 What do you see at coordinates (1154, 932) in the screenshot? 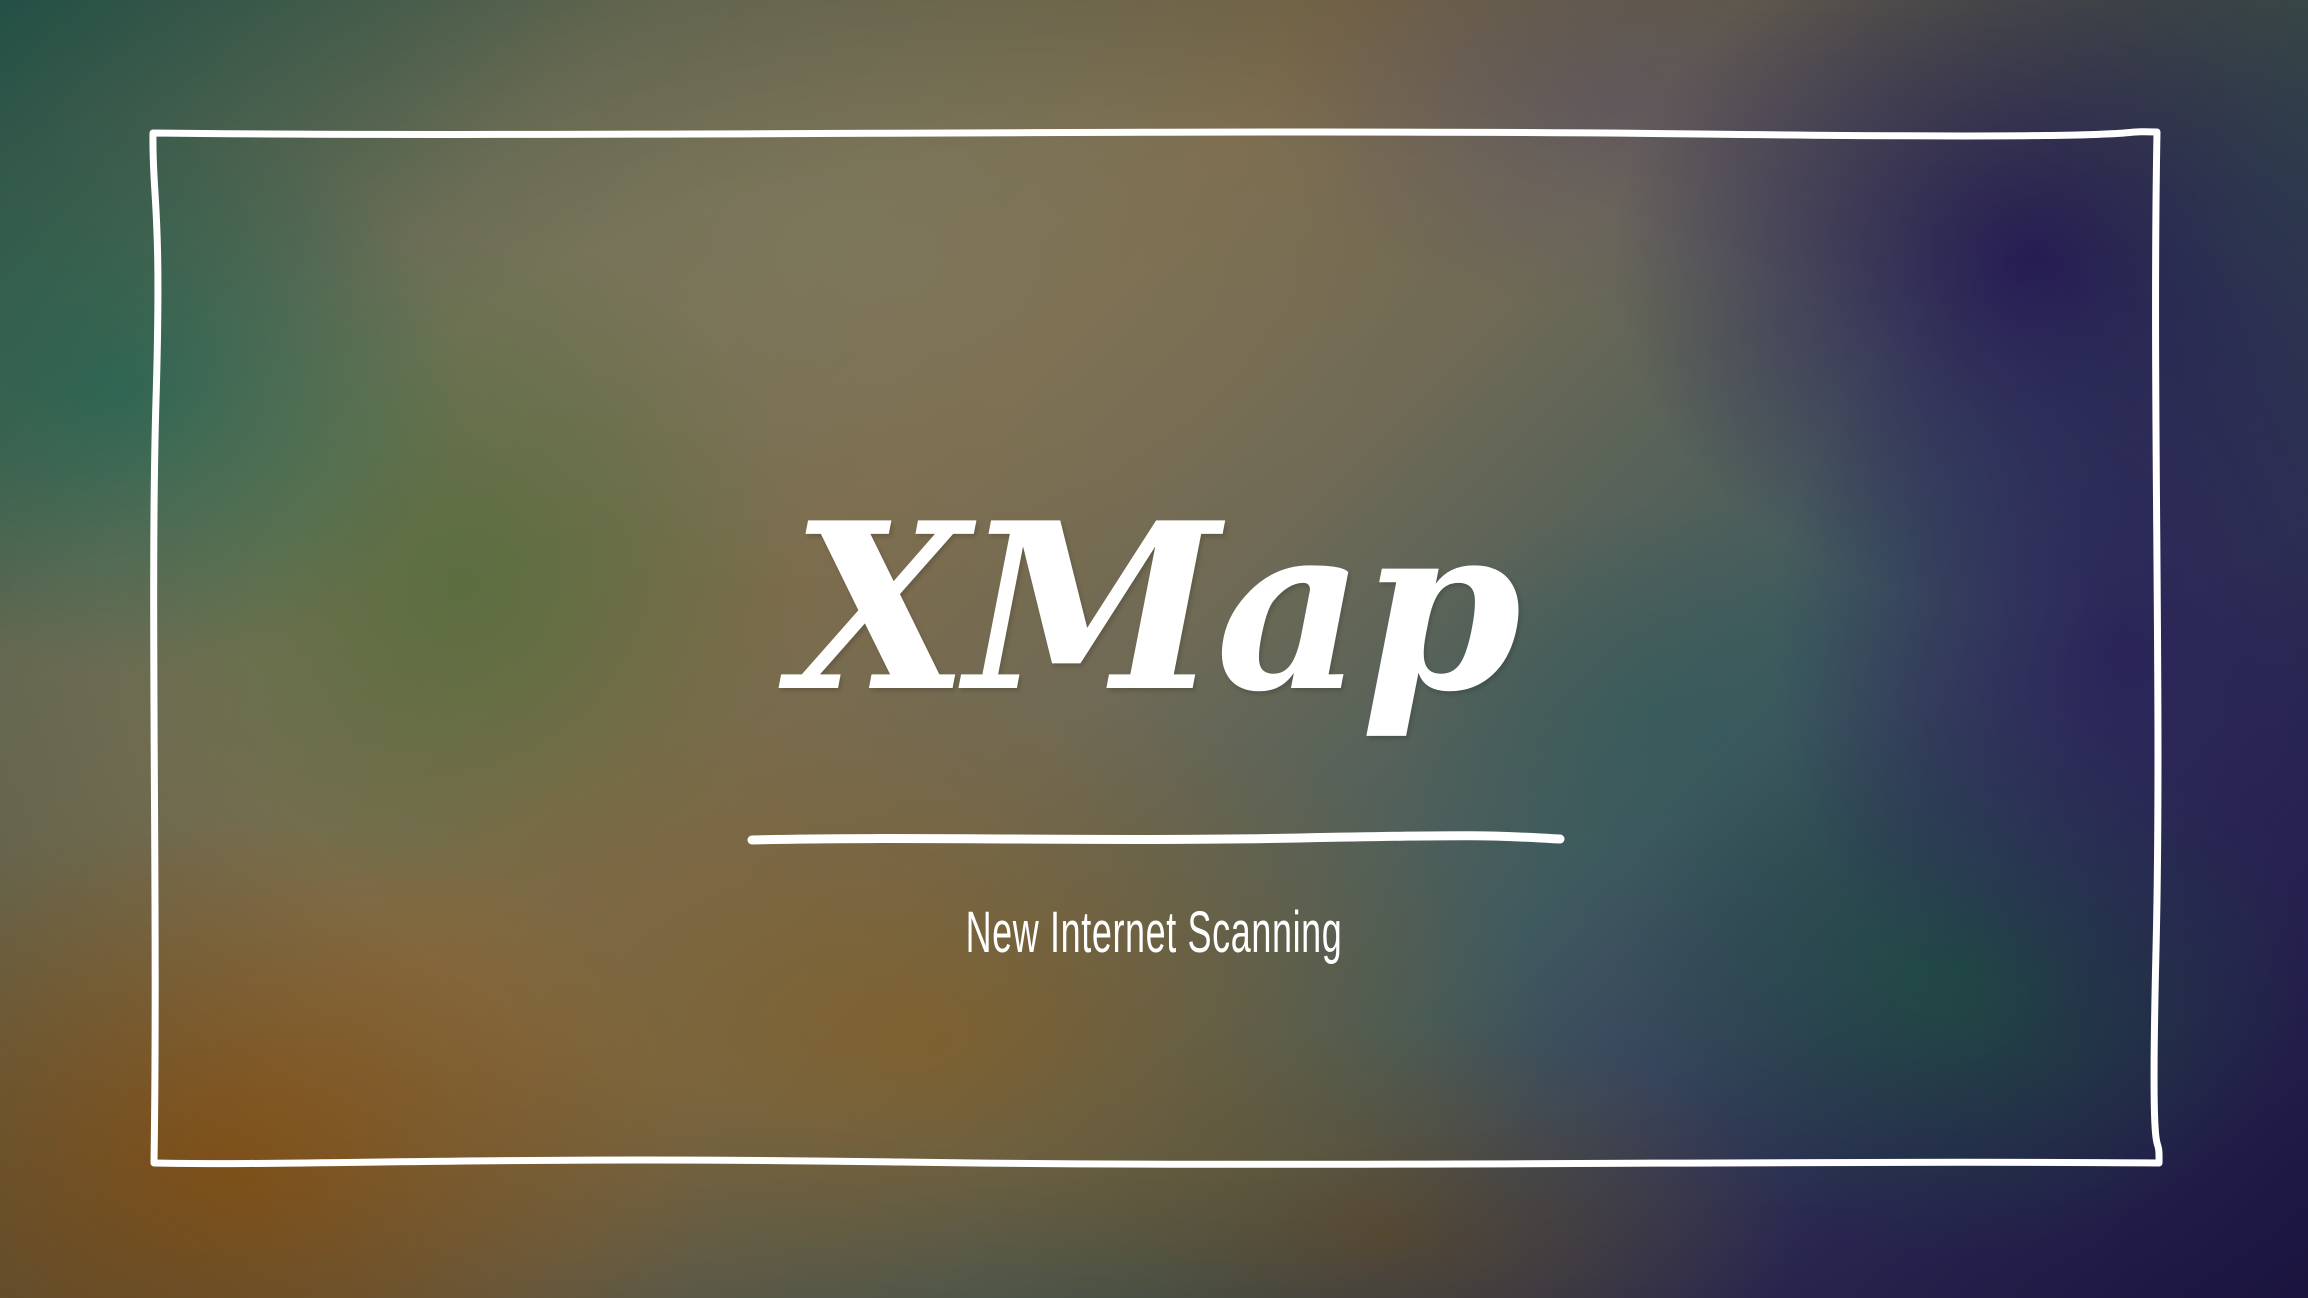
I see `slide-subtitle: New Internet Scanning` at bounding box center [1154, 932].